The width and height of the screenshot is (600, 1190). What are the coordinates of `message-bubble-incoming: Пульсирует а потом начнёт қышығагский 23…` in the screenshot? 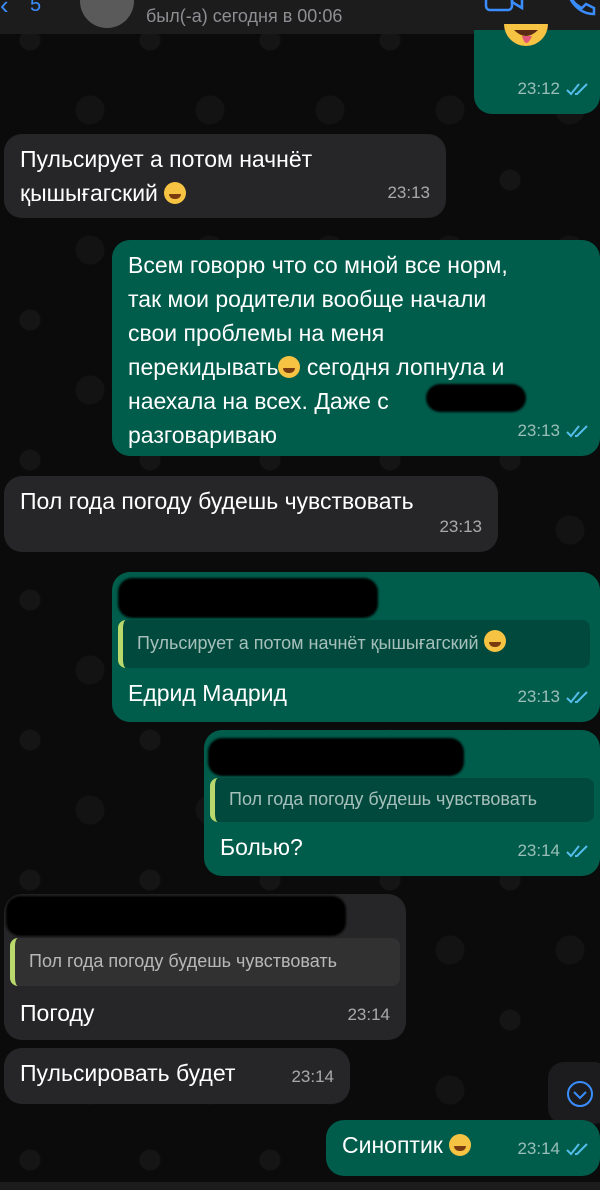 It's located at (225, 176).